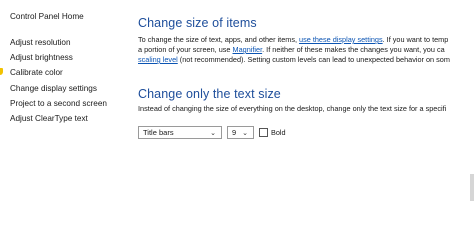  What do you see at coordinates (472, 187) in the screenshot?
I see `scrollbar-thumb` at bounding box center [472, 187].